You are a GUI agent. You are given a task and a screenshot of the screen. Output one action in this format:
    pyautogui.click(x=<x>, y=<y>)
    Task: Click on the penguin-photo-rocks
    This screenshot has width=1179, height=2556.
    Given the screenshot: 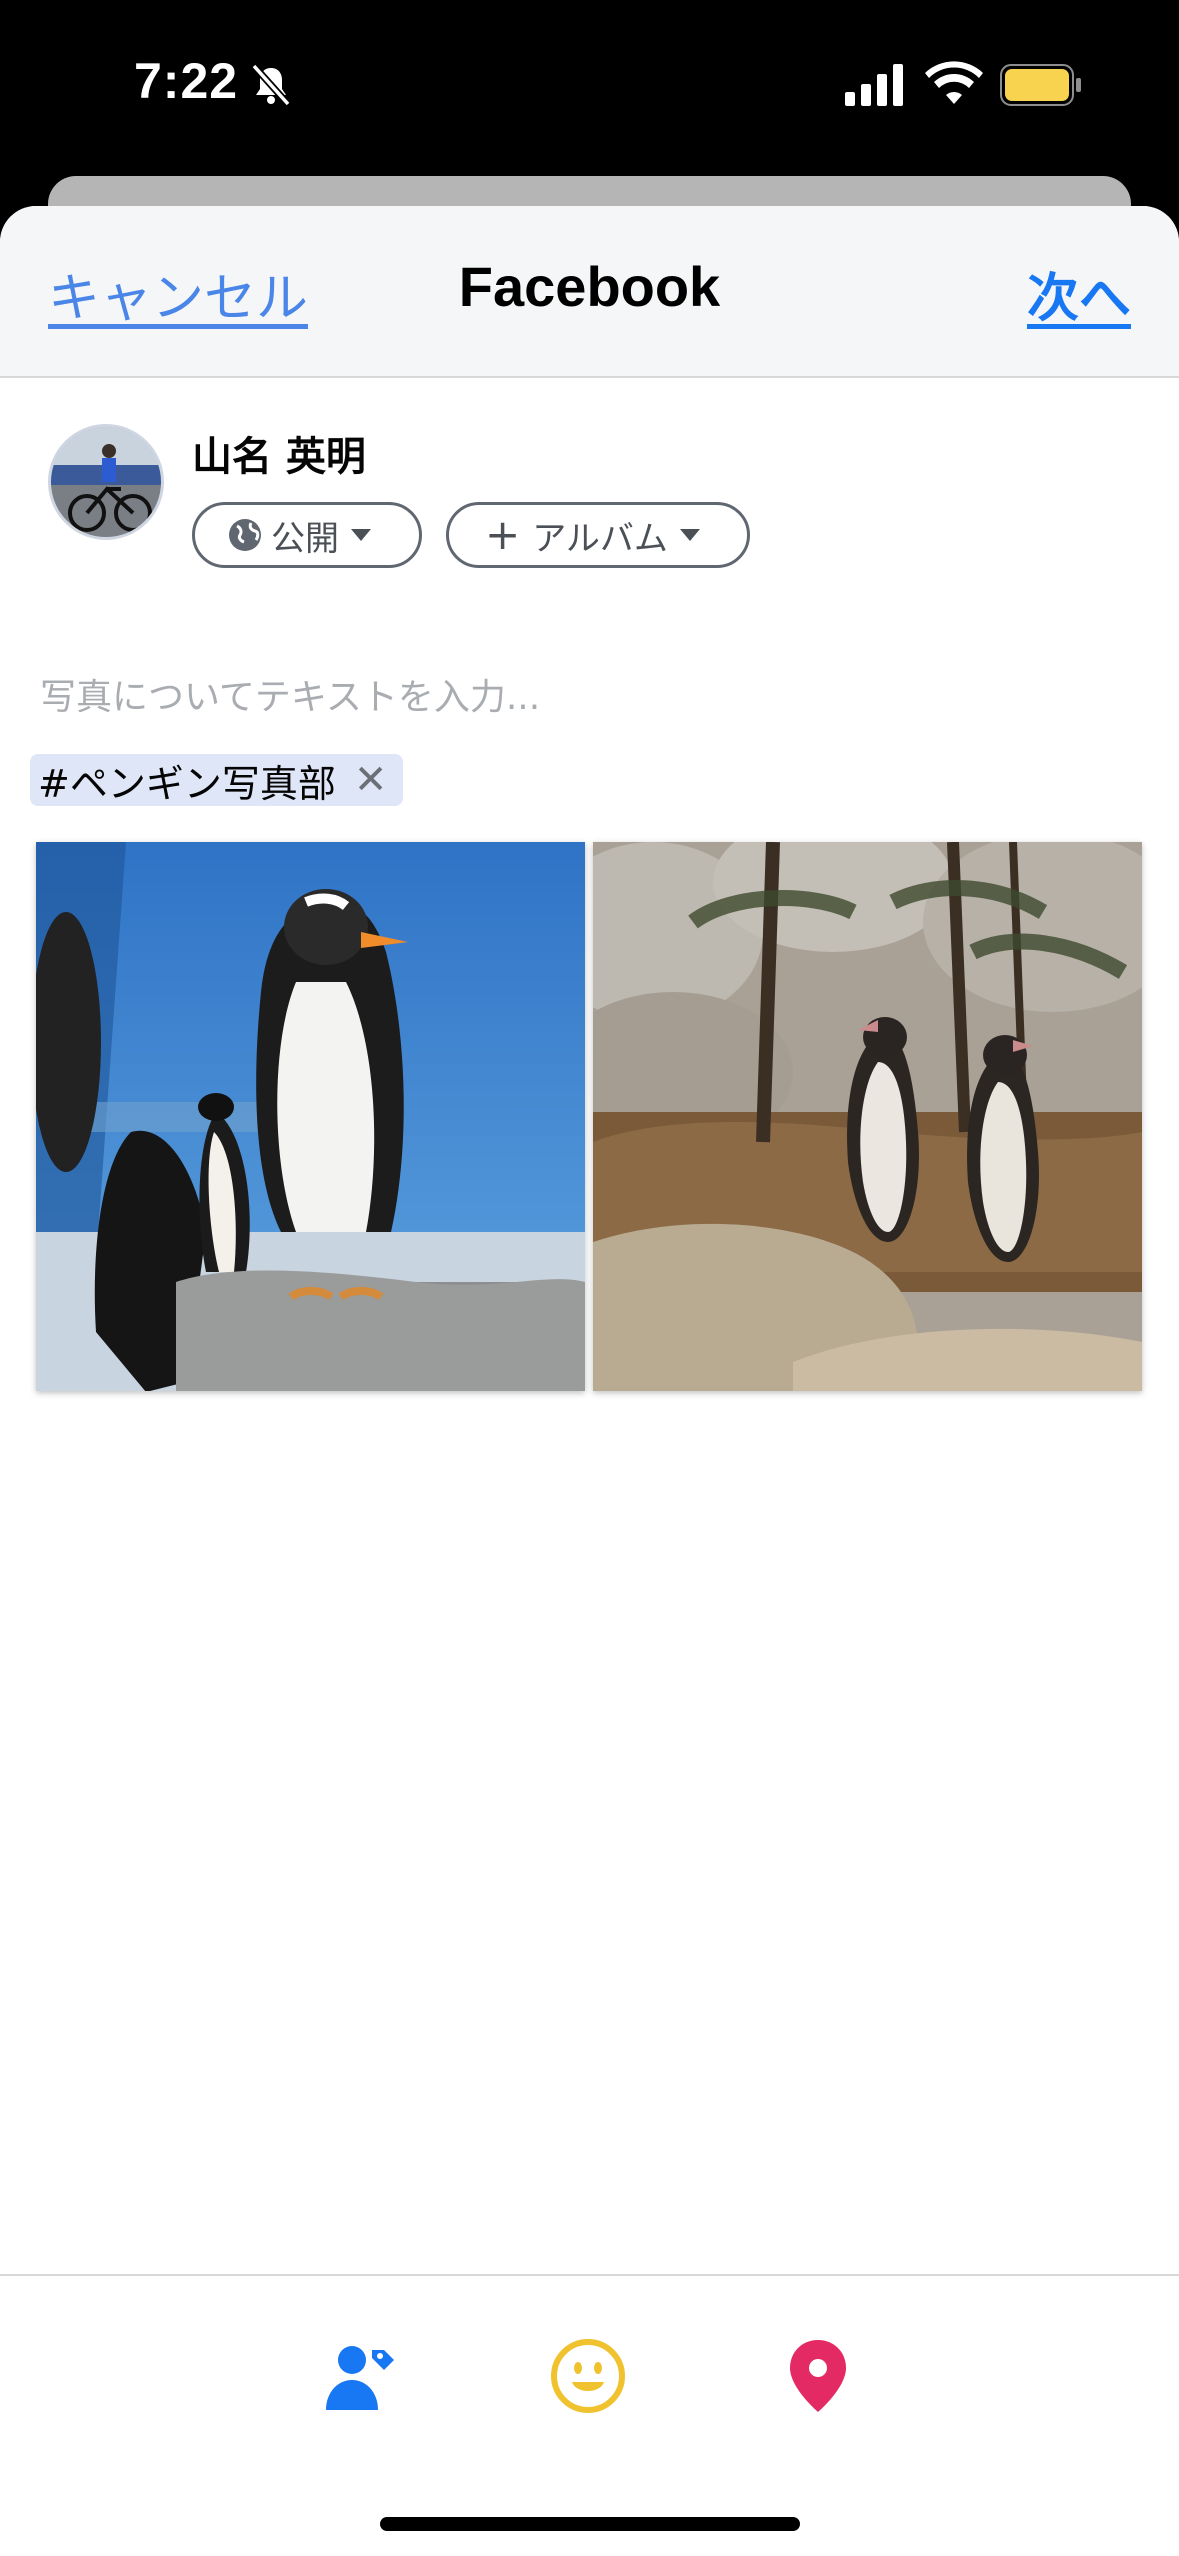 What is the action you would take?
    pyautogui.click(x=867, y=1116)
    